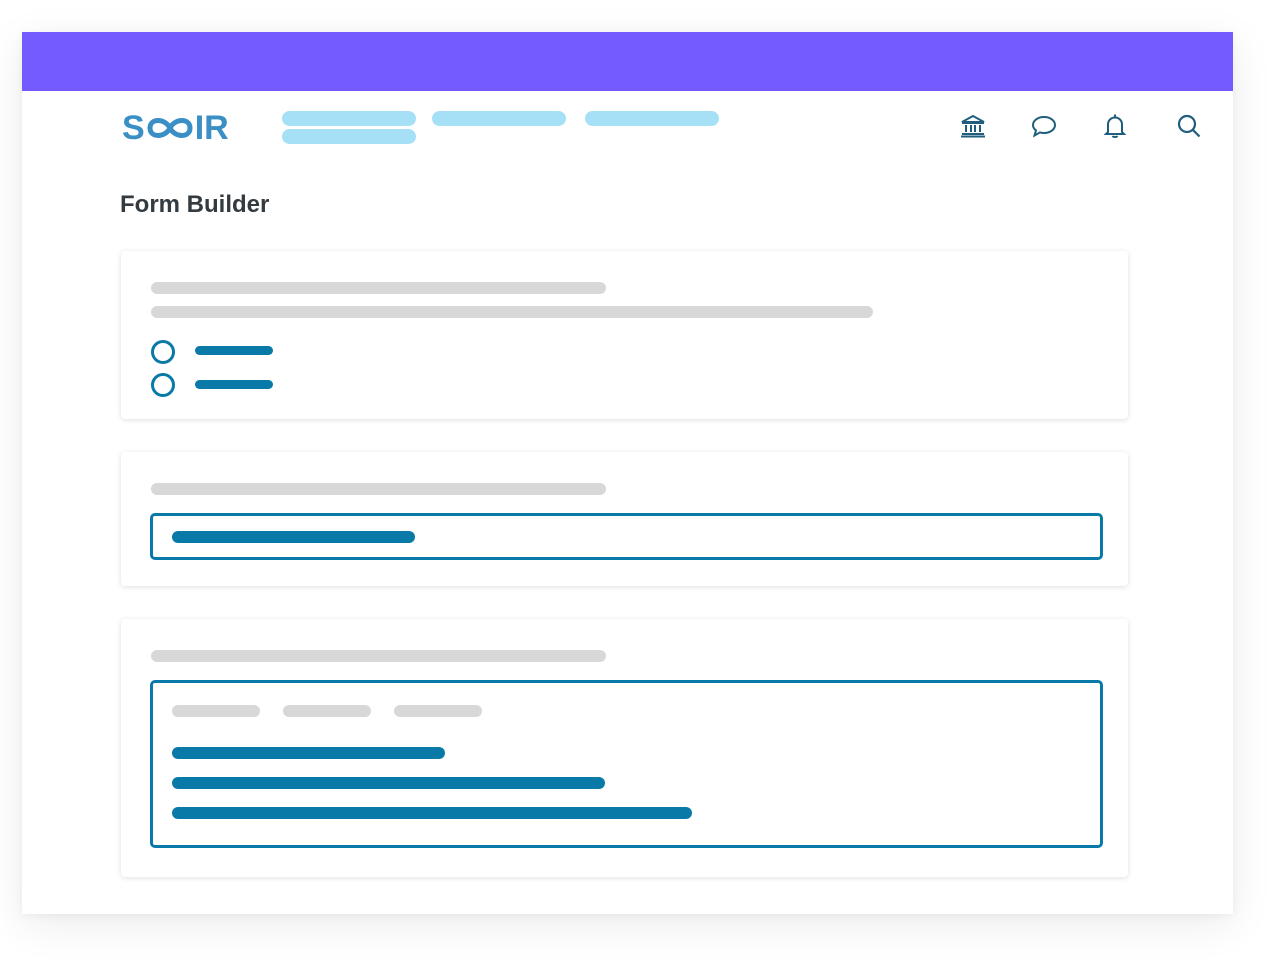  Describe the element at coordinates (626, 536) in the screenshot. I see `text-input-field` at that location.